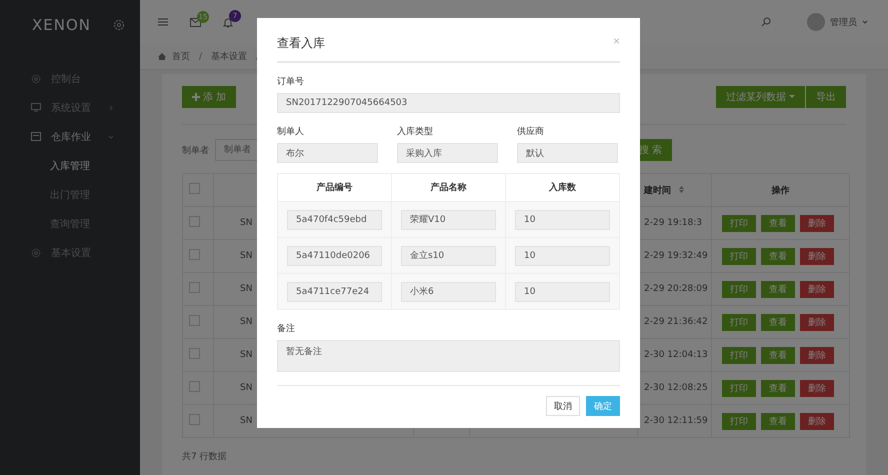 This screenshot has height=475, width=888. Describe the element at coordinates (676, 289) in the screenshot. I see `table-cell: 2-29 20:28:09` at that location.